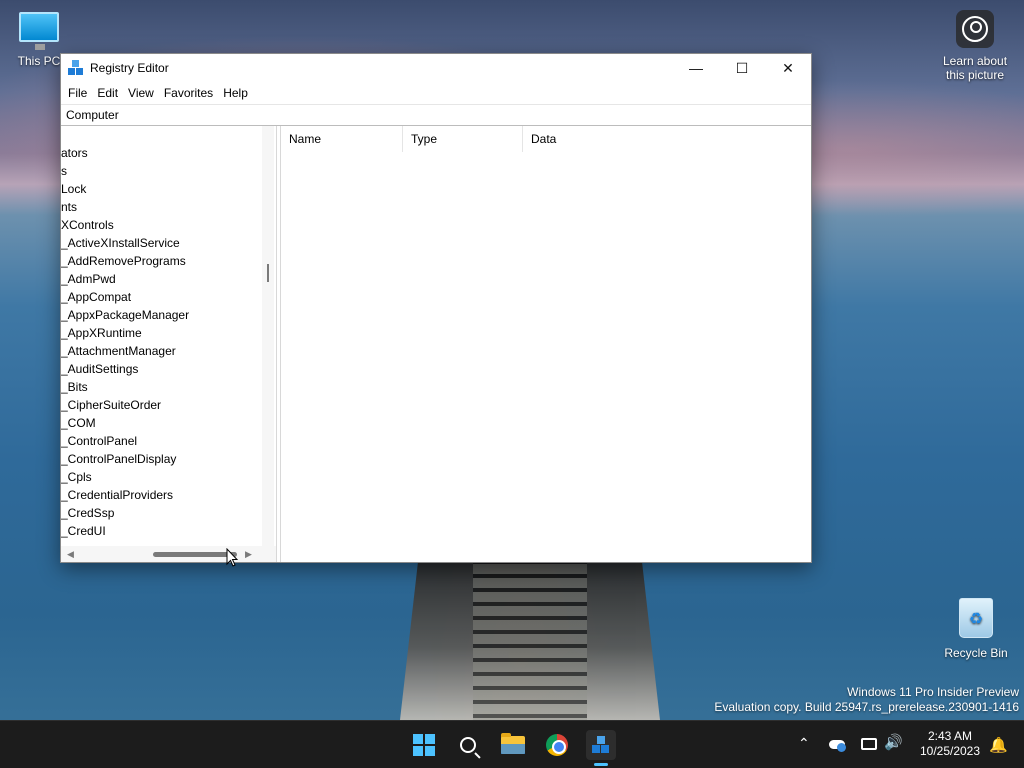  What do you see at coordinates (161, 405) in the screenshot?
I see `tree-item: _CipherSuiteOrder` at bounding box center [161, 405].